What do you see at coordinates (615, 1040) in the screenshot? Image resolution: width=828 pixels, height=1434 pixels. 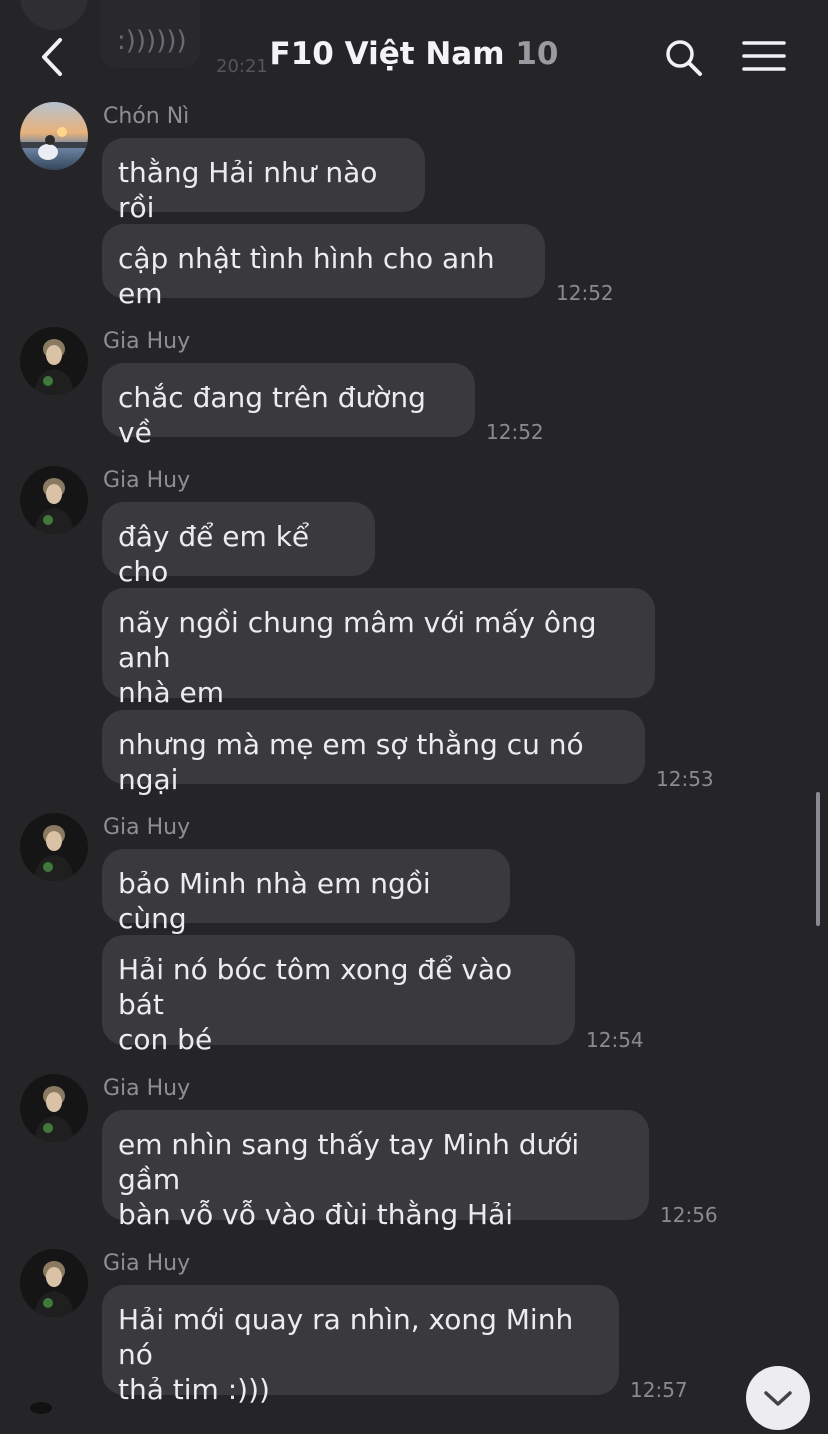 I see `message-time: 12:54` at bounding box center [615, 1040].